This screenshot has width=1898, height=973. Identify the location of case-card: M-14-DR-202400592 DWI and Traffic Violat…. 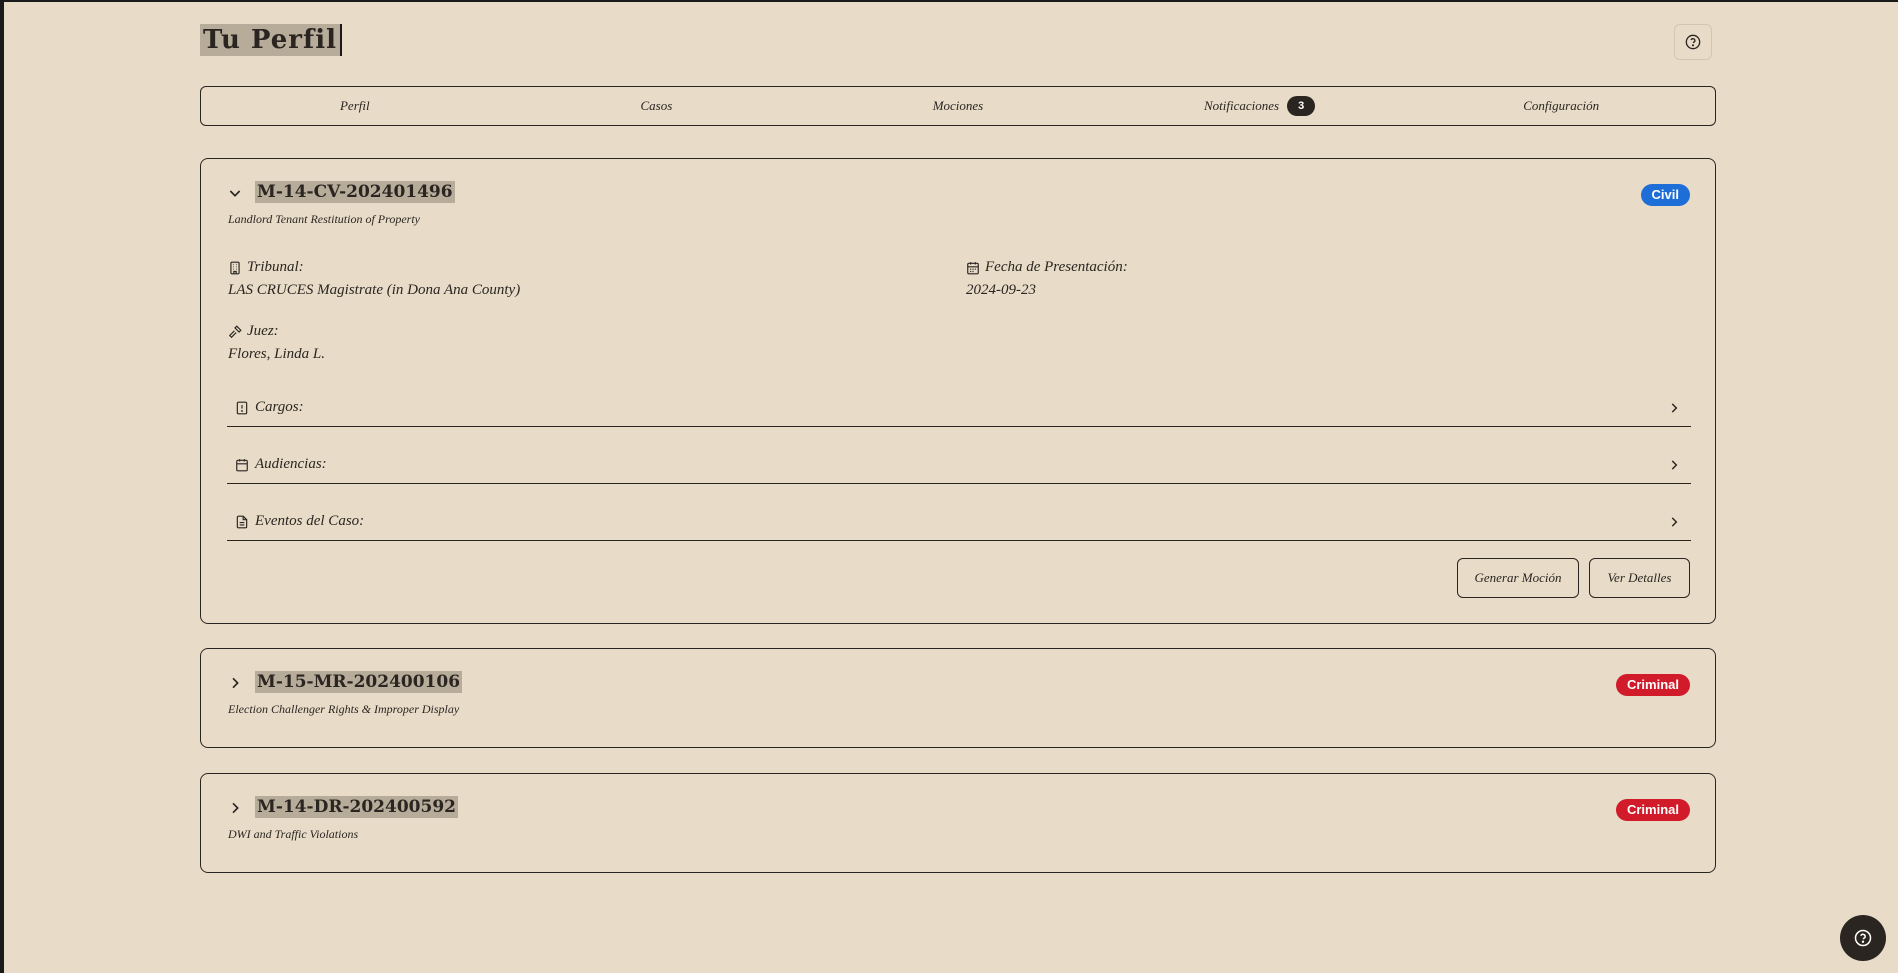
(958, 823).